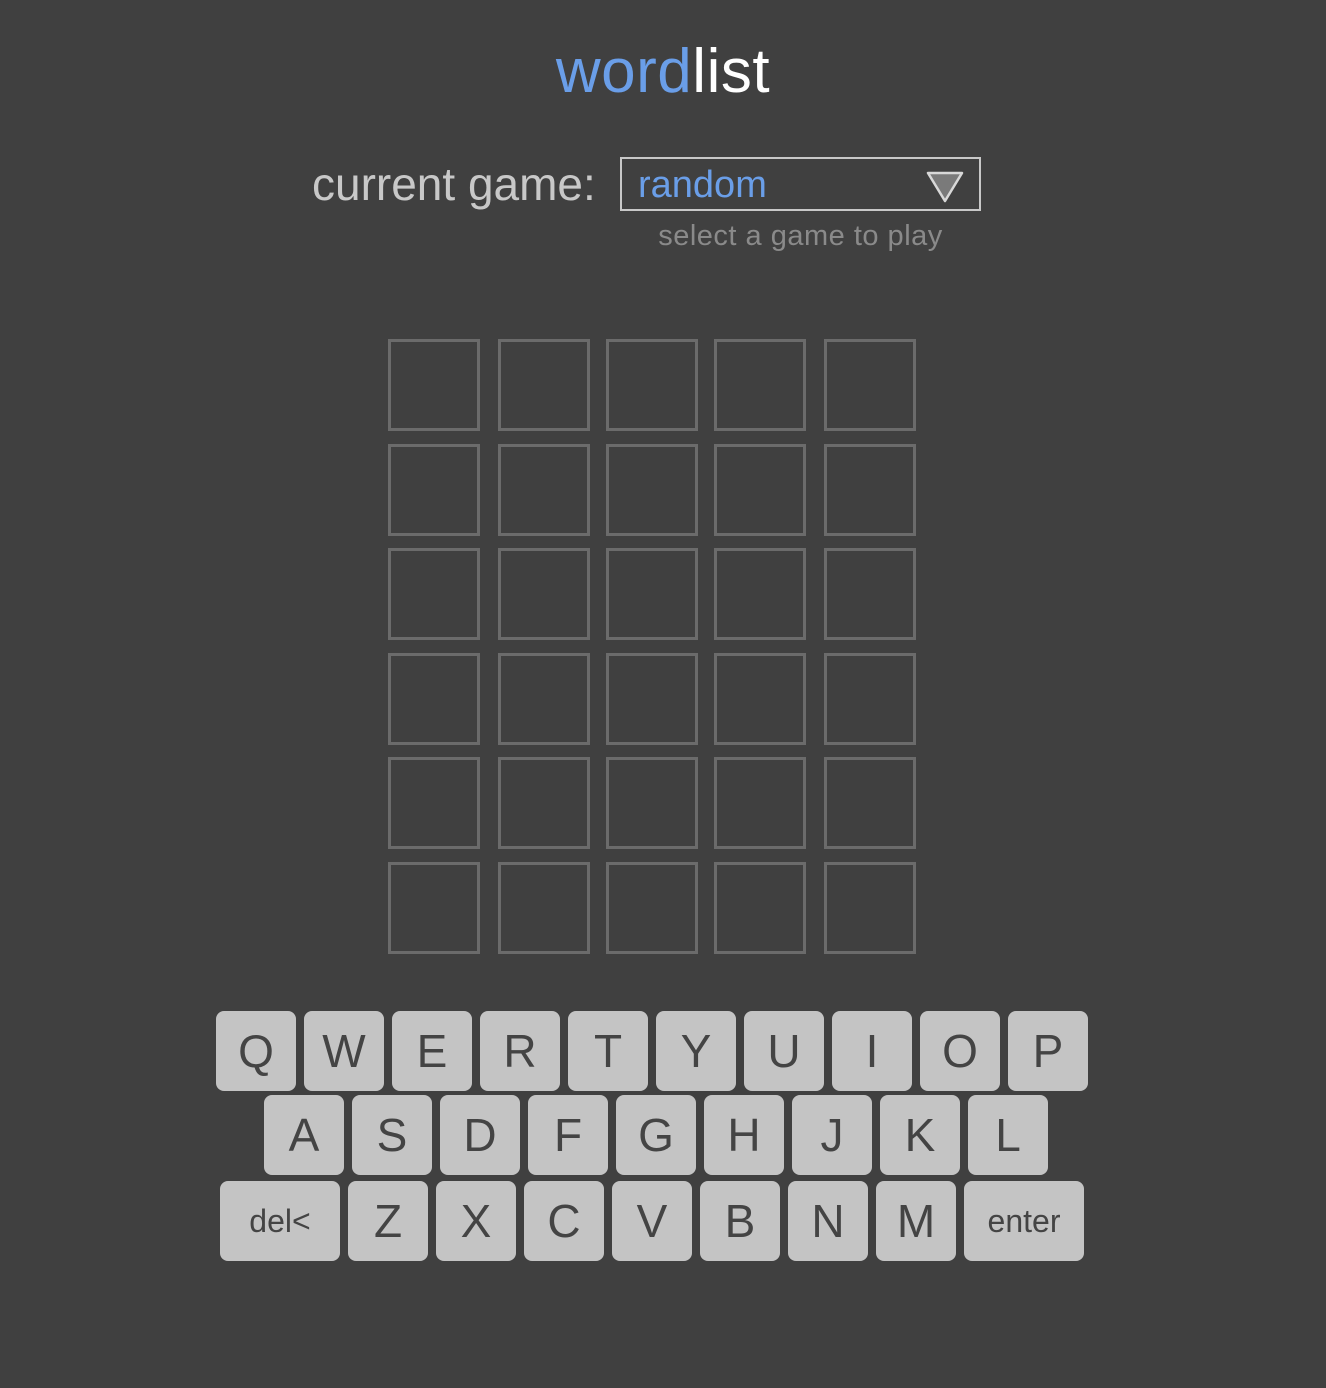  I want to click on key-s: S, so click(392, 1135).